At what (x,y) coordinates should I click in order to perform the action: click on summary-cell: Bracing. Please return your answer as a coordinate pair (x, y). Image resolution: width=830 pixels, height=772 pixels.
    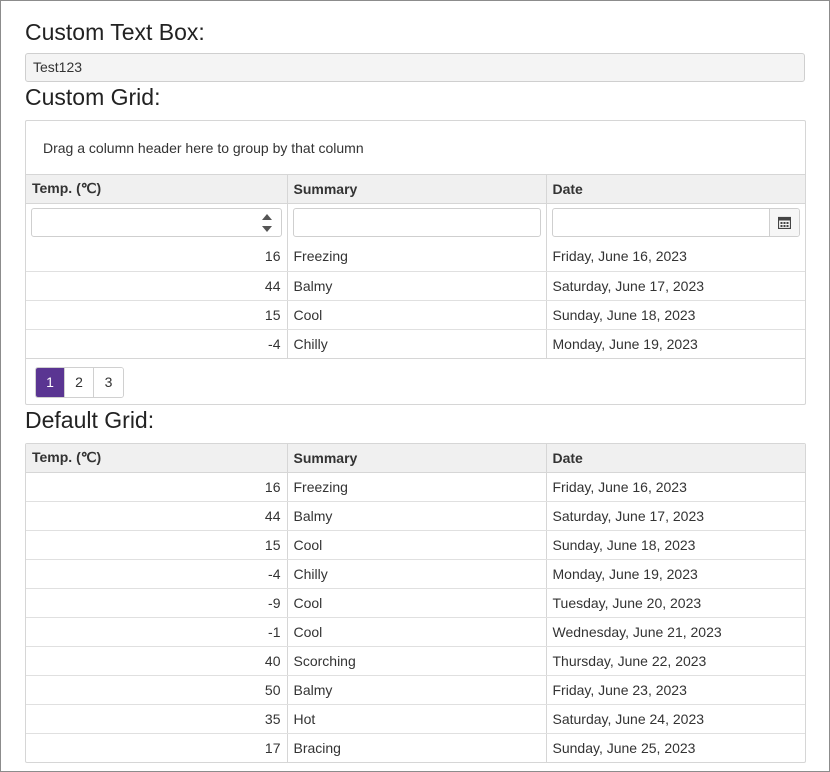
    Looking at the image, I should click on (417, 747).